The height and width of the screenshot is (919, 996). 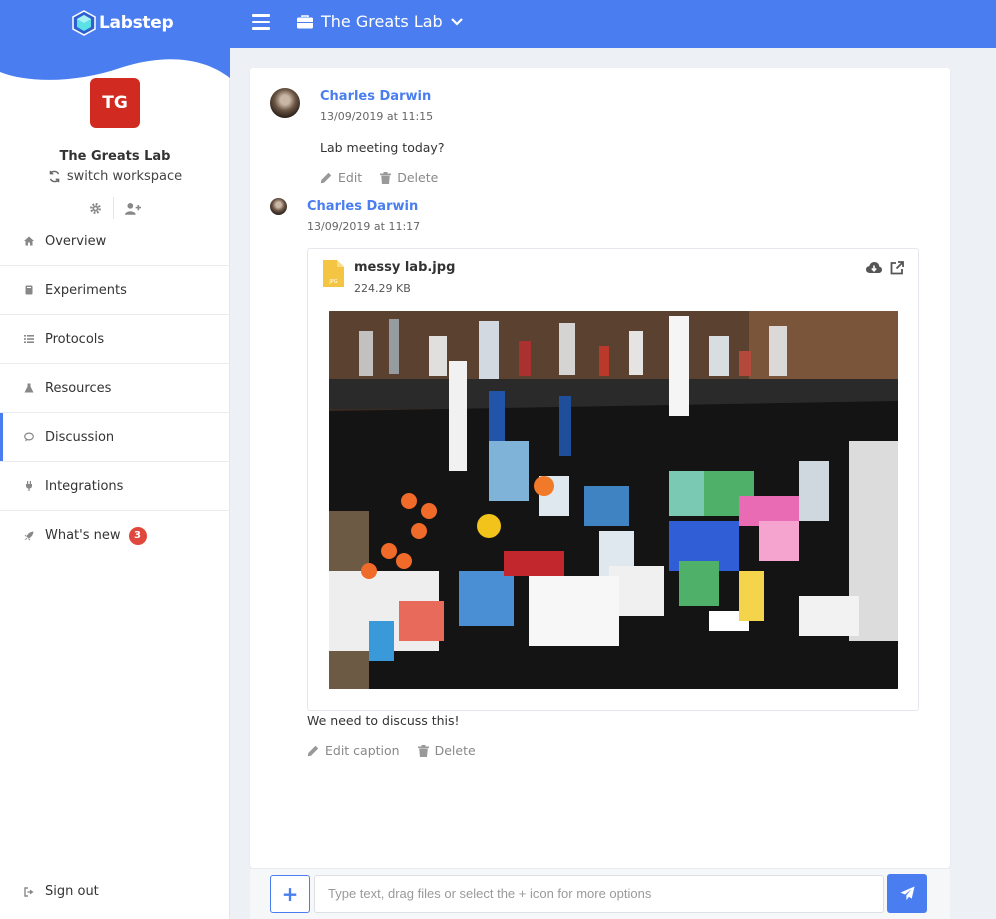 What do you see at coordinates (29, 290) in the screenshot?
I see `book-icon` at bounding box center [29, 290].